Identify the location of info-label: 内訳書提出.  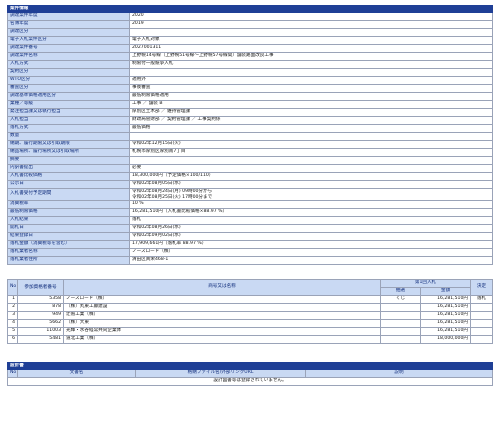
(68, 168).